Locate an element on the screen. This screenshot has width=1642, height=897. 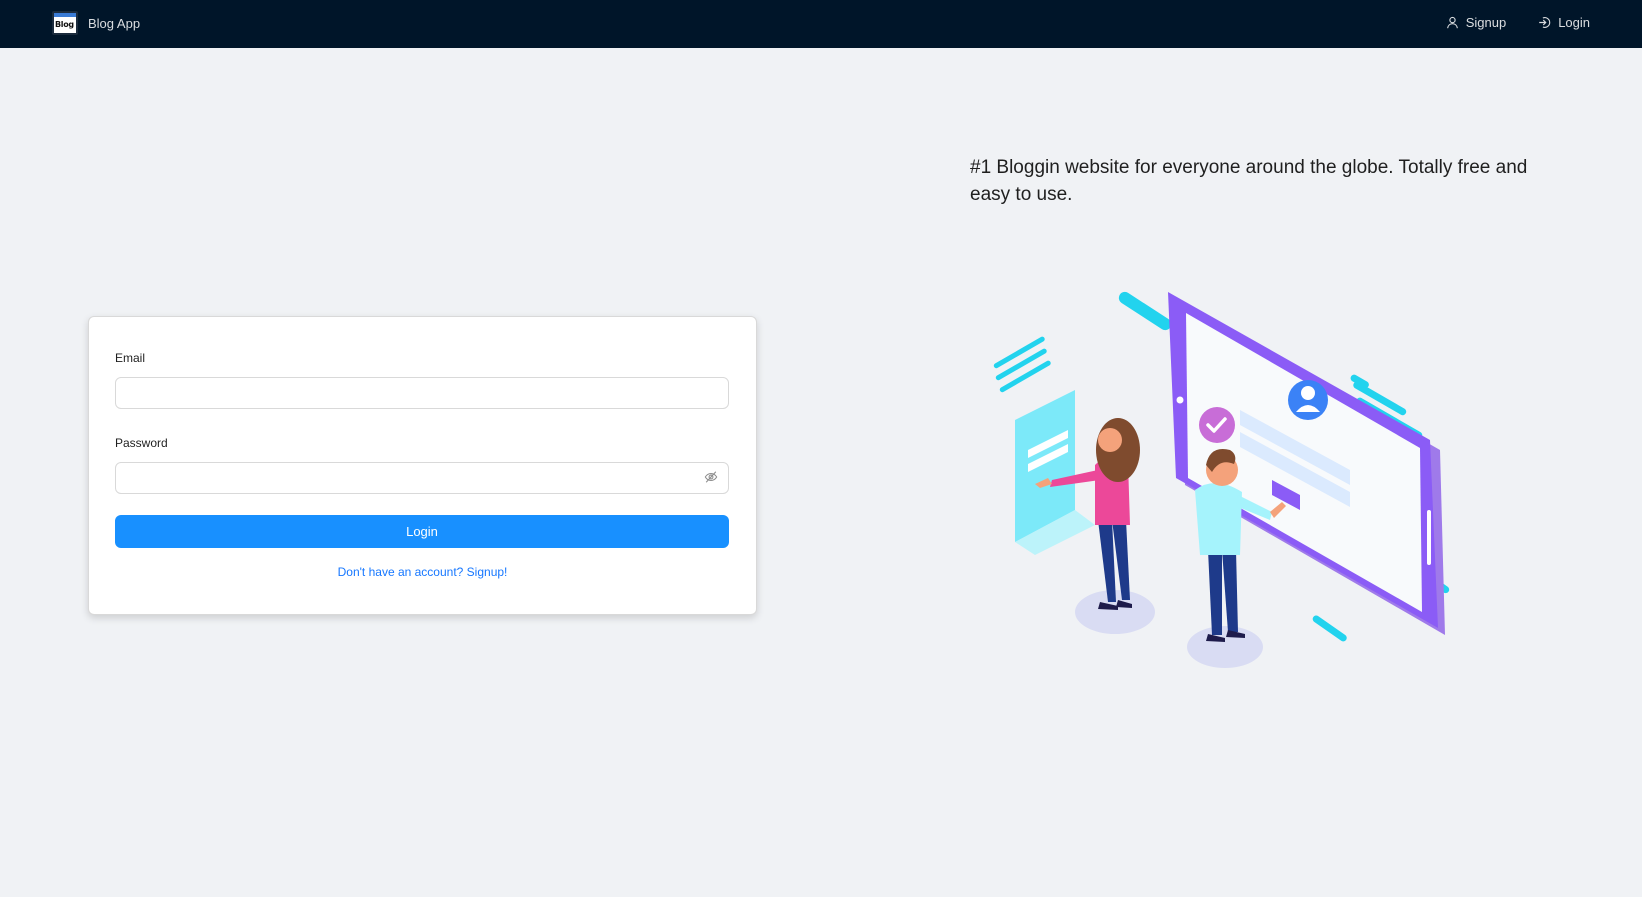
logo-text: Blog is located at coordinates (64, 24).